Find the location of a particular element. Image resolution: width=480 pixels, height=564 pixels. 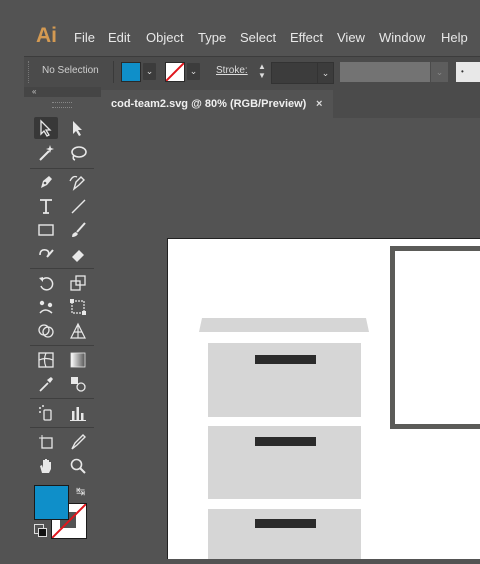

selection-tool-icon is located at coordinates (46, 128).